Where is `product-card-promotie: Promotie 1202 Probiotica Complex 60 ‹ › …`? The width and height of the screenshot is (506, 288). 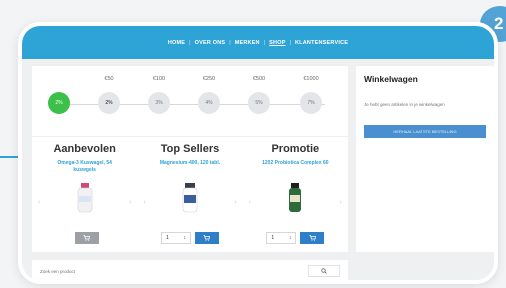 product-card-promotie: Promotie 1202 Probiotica Complex 60 ‹ › … is located at coordinates (295, 194).